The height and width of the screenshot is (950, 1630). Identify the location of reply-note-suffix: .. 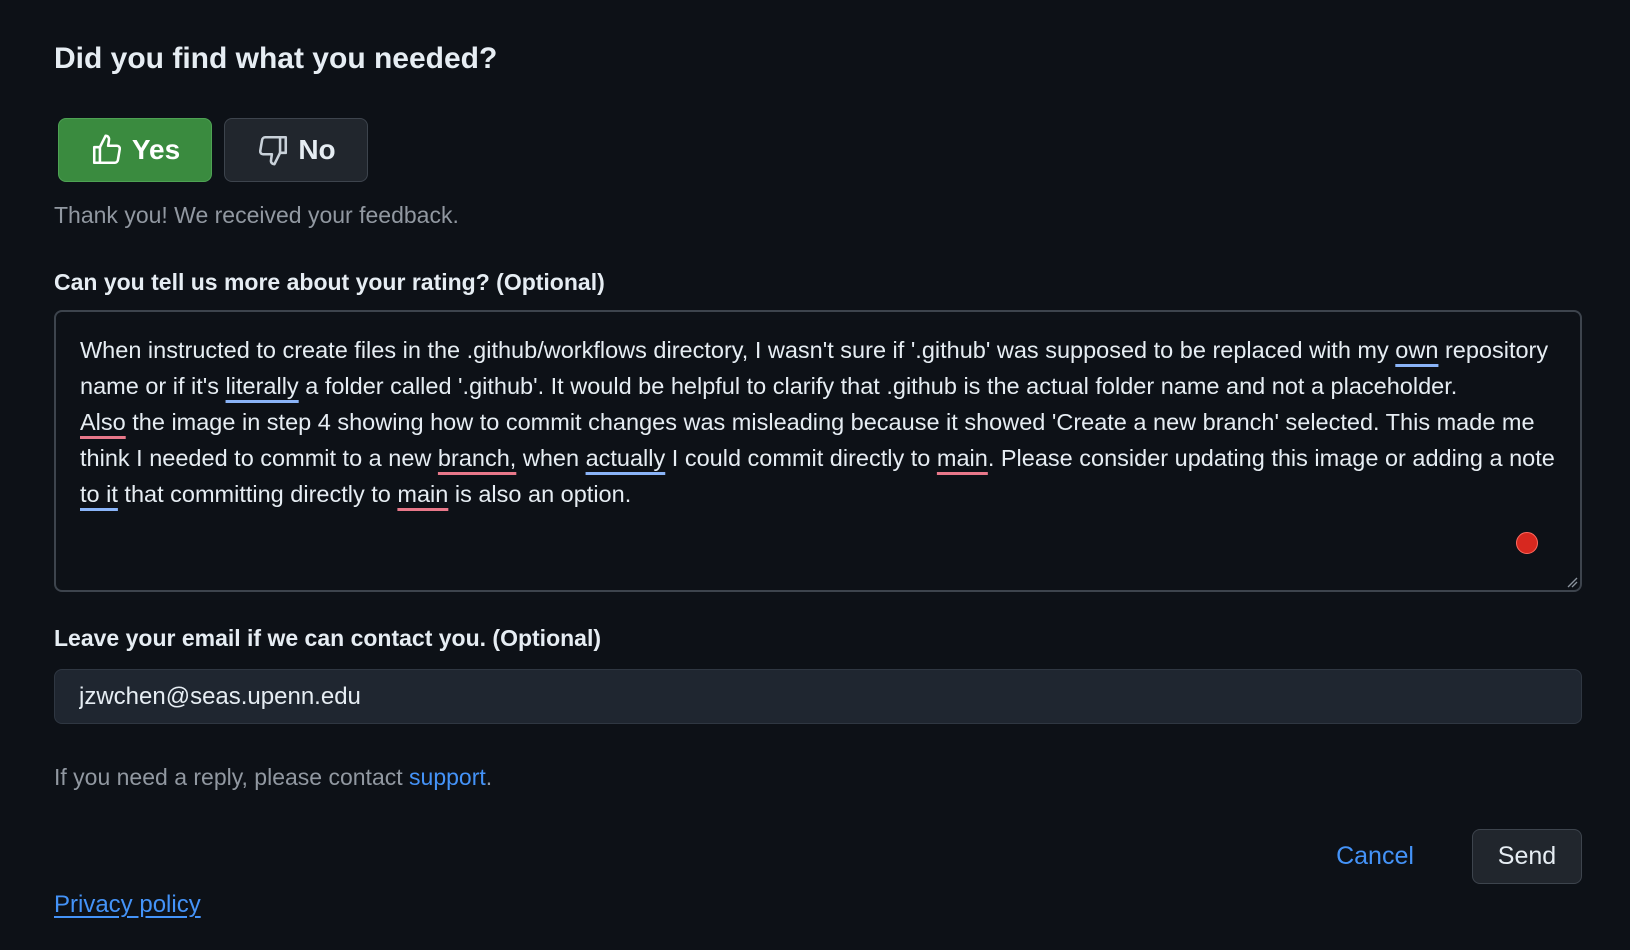
(489, 777).